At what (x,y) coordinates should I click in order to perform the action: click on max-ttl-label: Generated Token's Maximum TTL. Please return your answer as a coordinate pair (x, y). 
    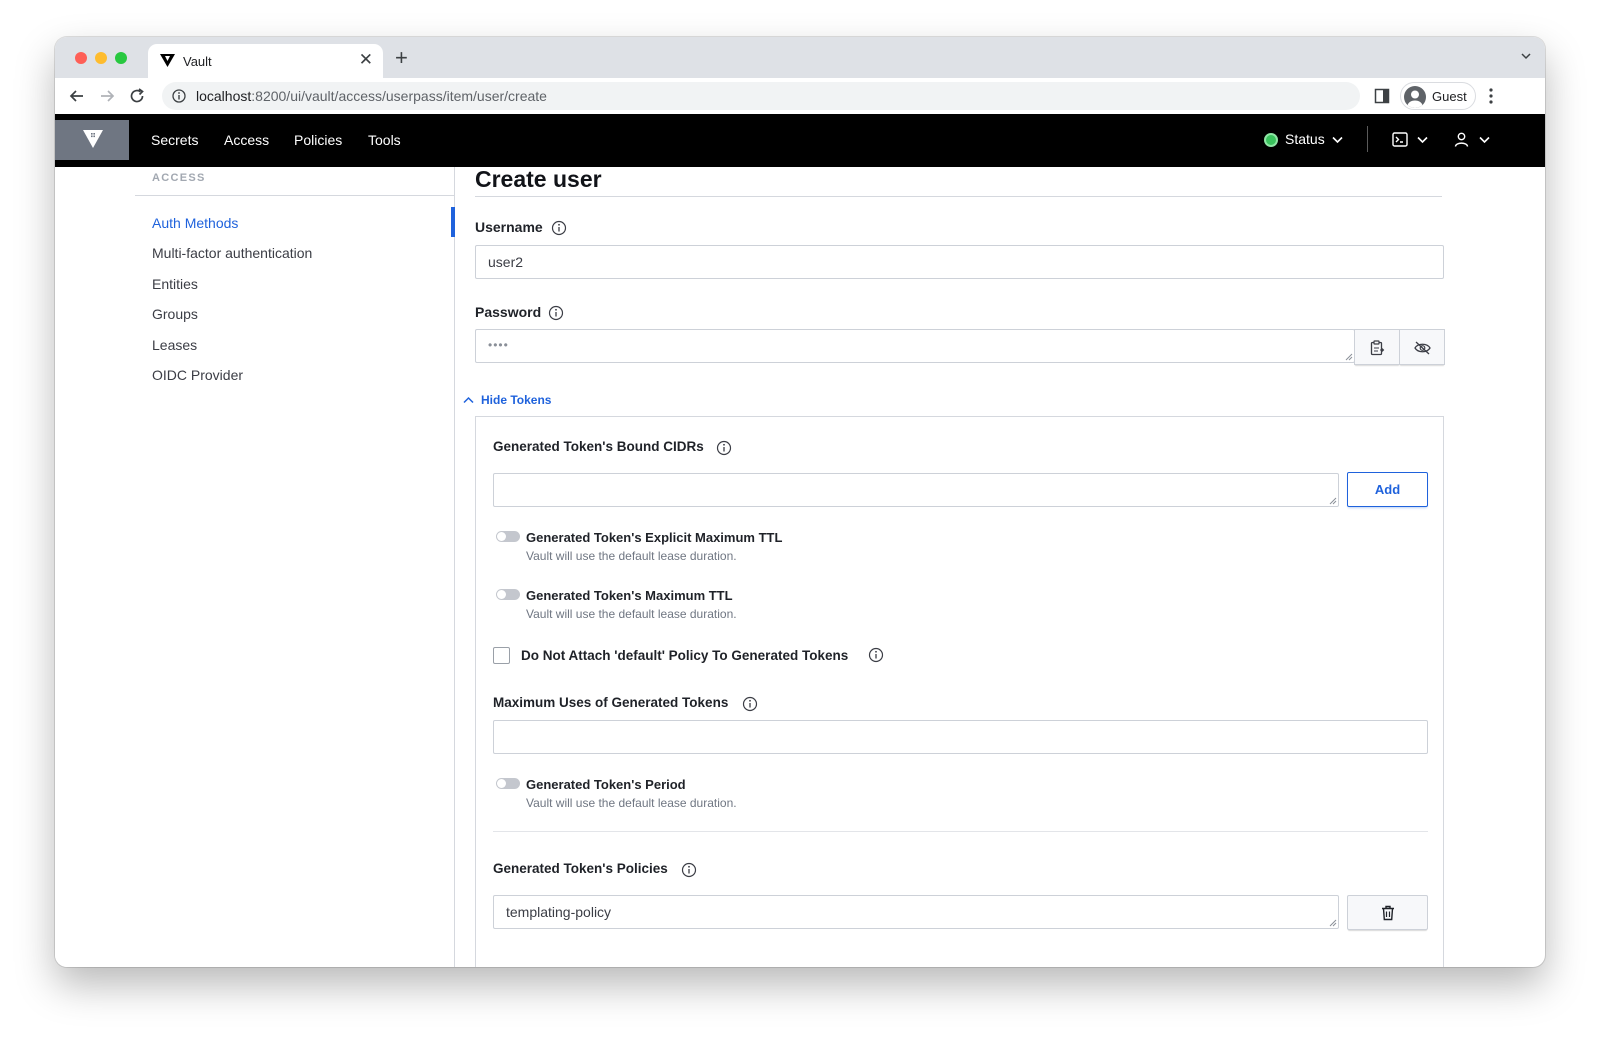
    Looking at the image, I should click on (629, 595).